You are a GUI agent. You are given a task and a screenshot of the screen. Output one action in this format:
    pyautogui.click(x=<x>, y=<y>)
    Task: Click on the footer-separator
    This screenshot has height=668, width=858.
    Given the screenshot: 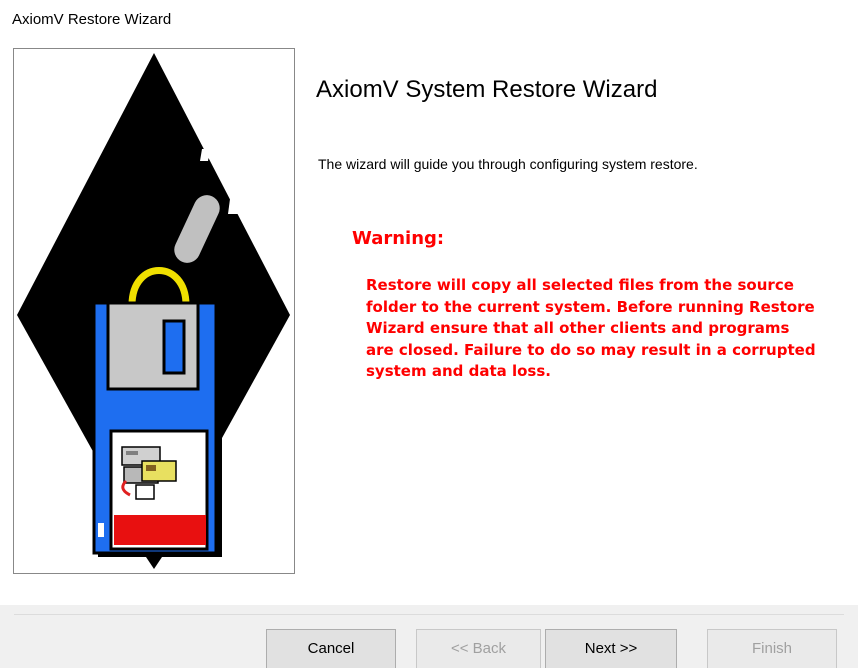 What is the action you would take?
    pyautogui.click(x=429, y=614)
    